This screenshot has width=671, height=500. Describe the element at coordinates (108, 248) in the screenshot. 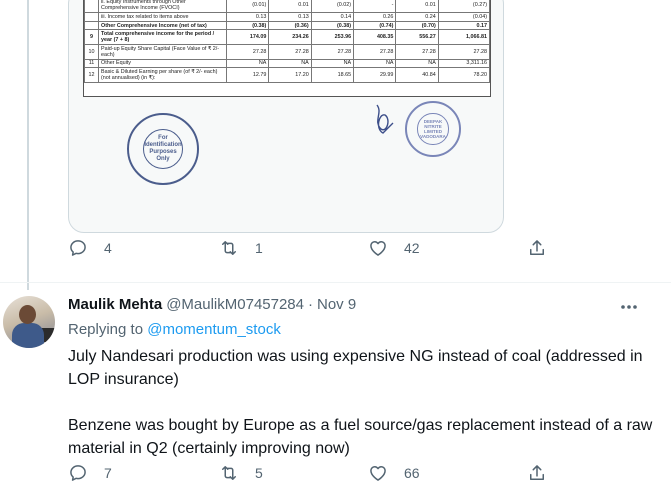

I see `reply-count: 4` at that location.